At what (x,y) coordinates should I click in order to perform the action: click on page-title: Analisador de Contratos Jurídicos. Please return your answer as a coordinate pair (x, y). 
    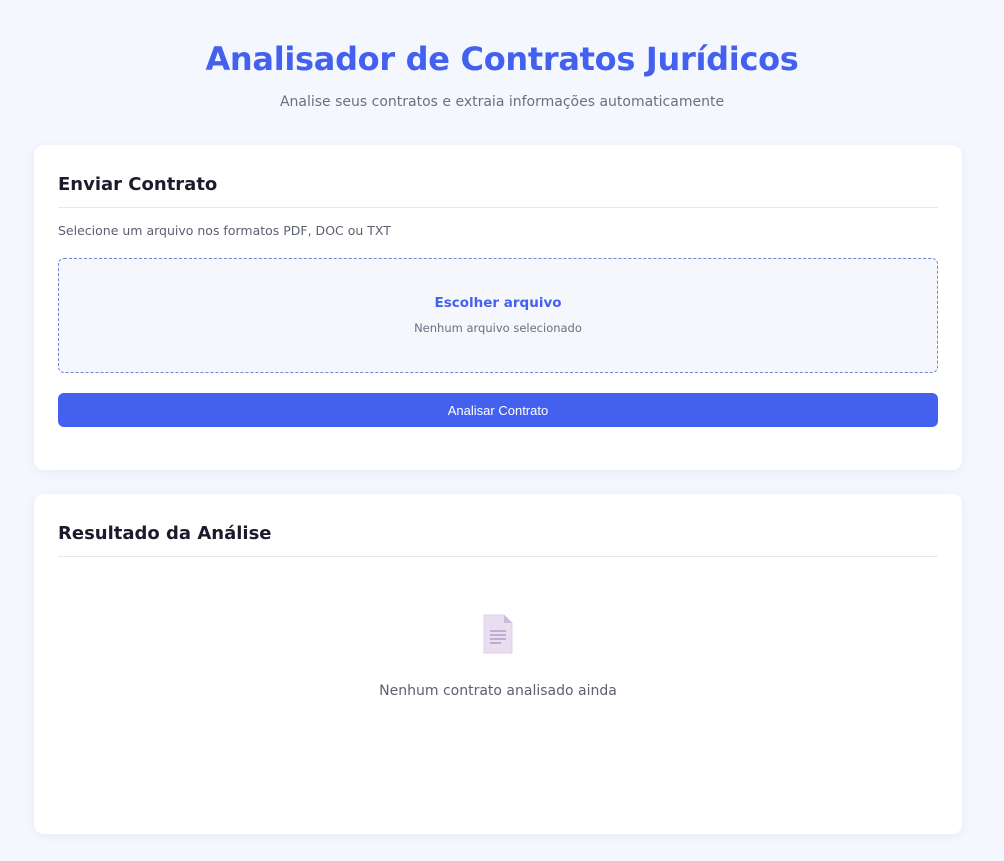
    Looking at the image, I should click on (502, 59).